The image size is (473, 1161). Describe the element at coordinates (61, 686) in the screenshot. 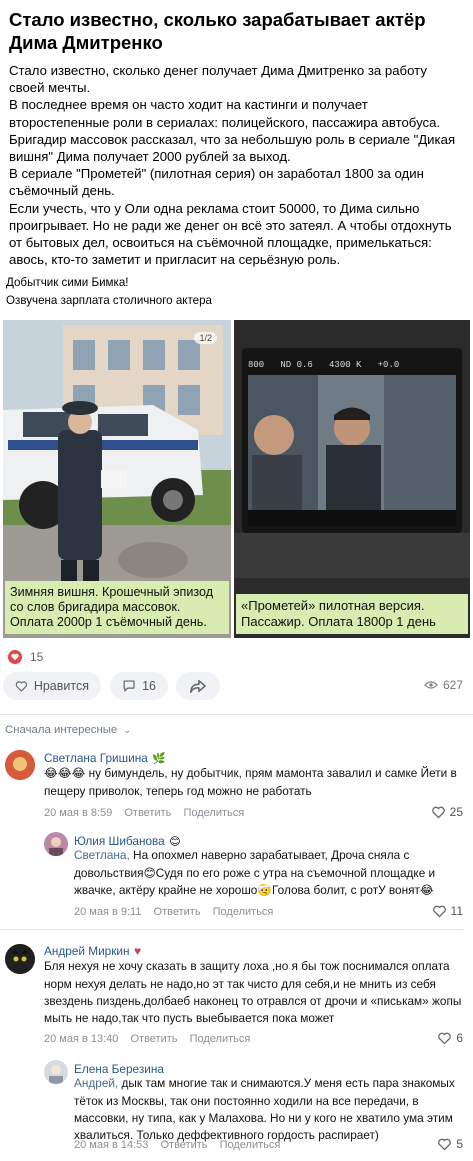

I see `like-label: Нравится` at that location.